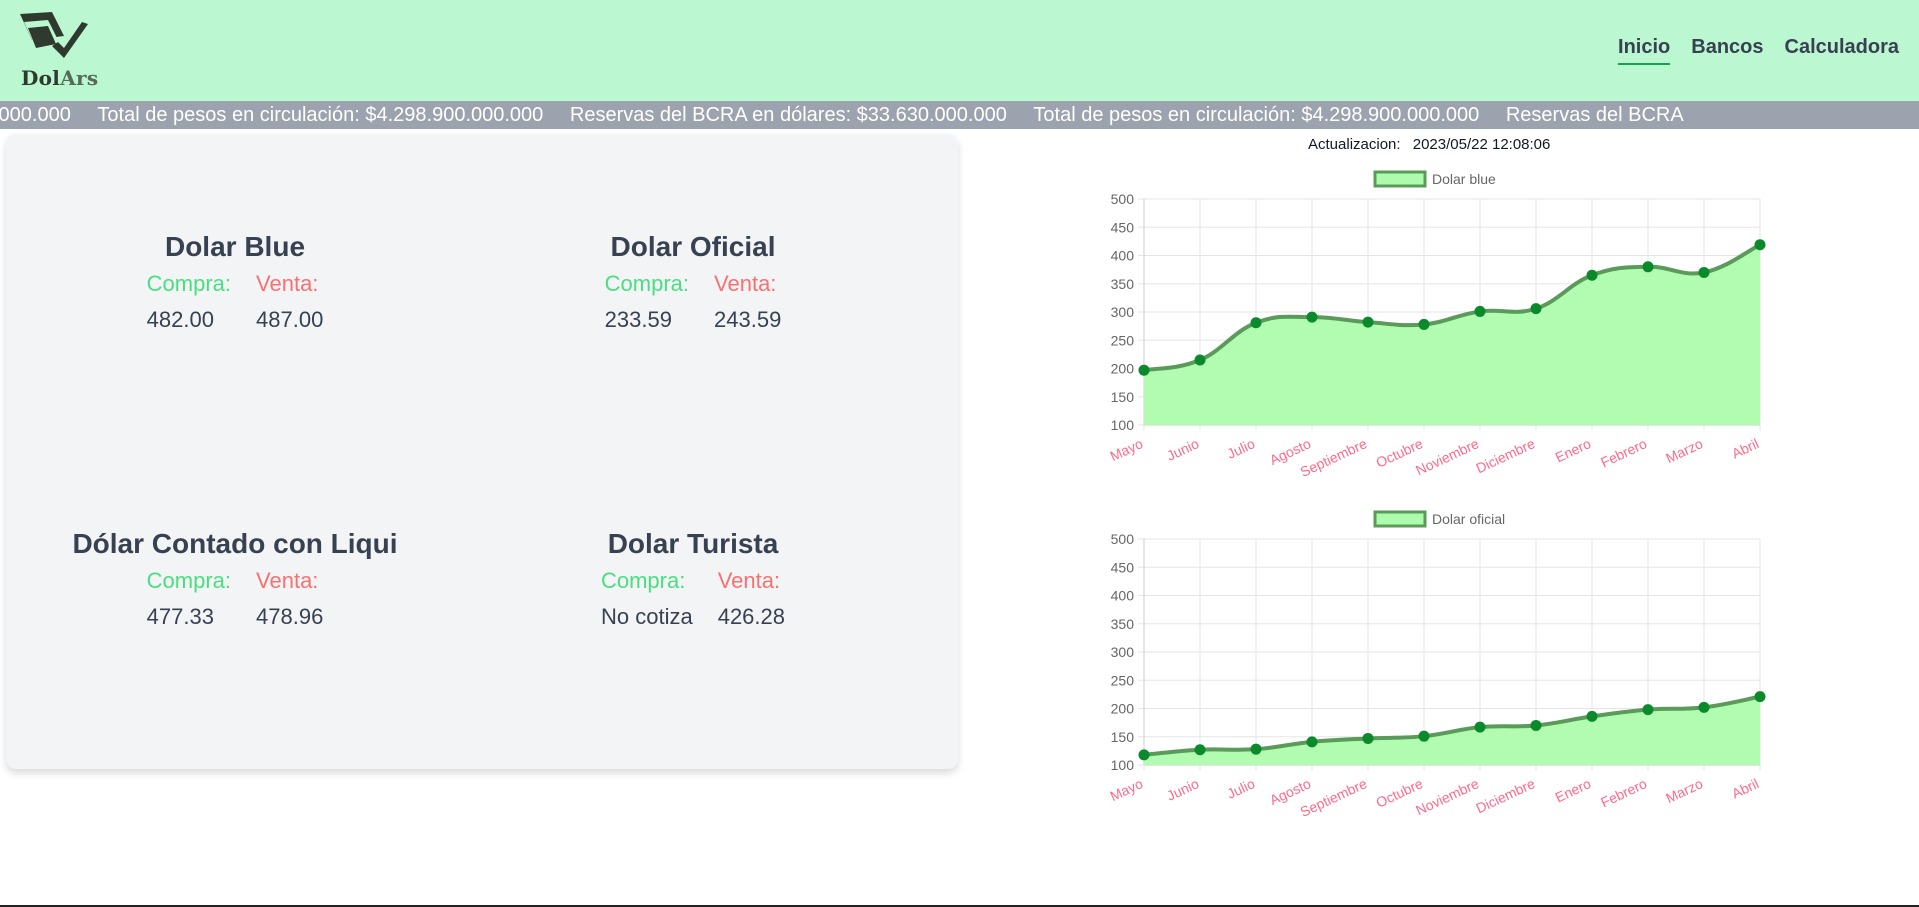 Image resolution: width=1919 pixels, height=907 pixels. Describe the element at coordinates (180, 319) in the screenshot. I see `buy-value: 482.00` at that location.